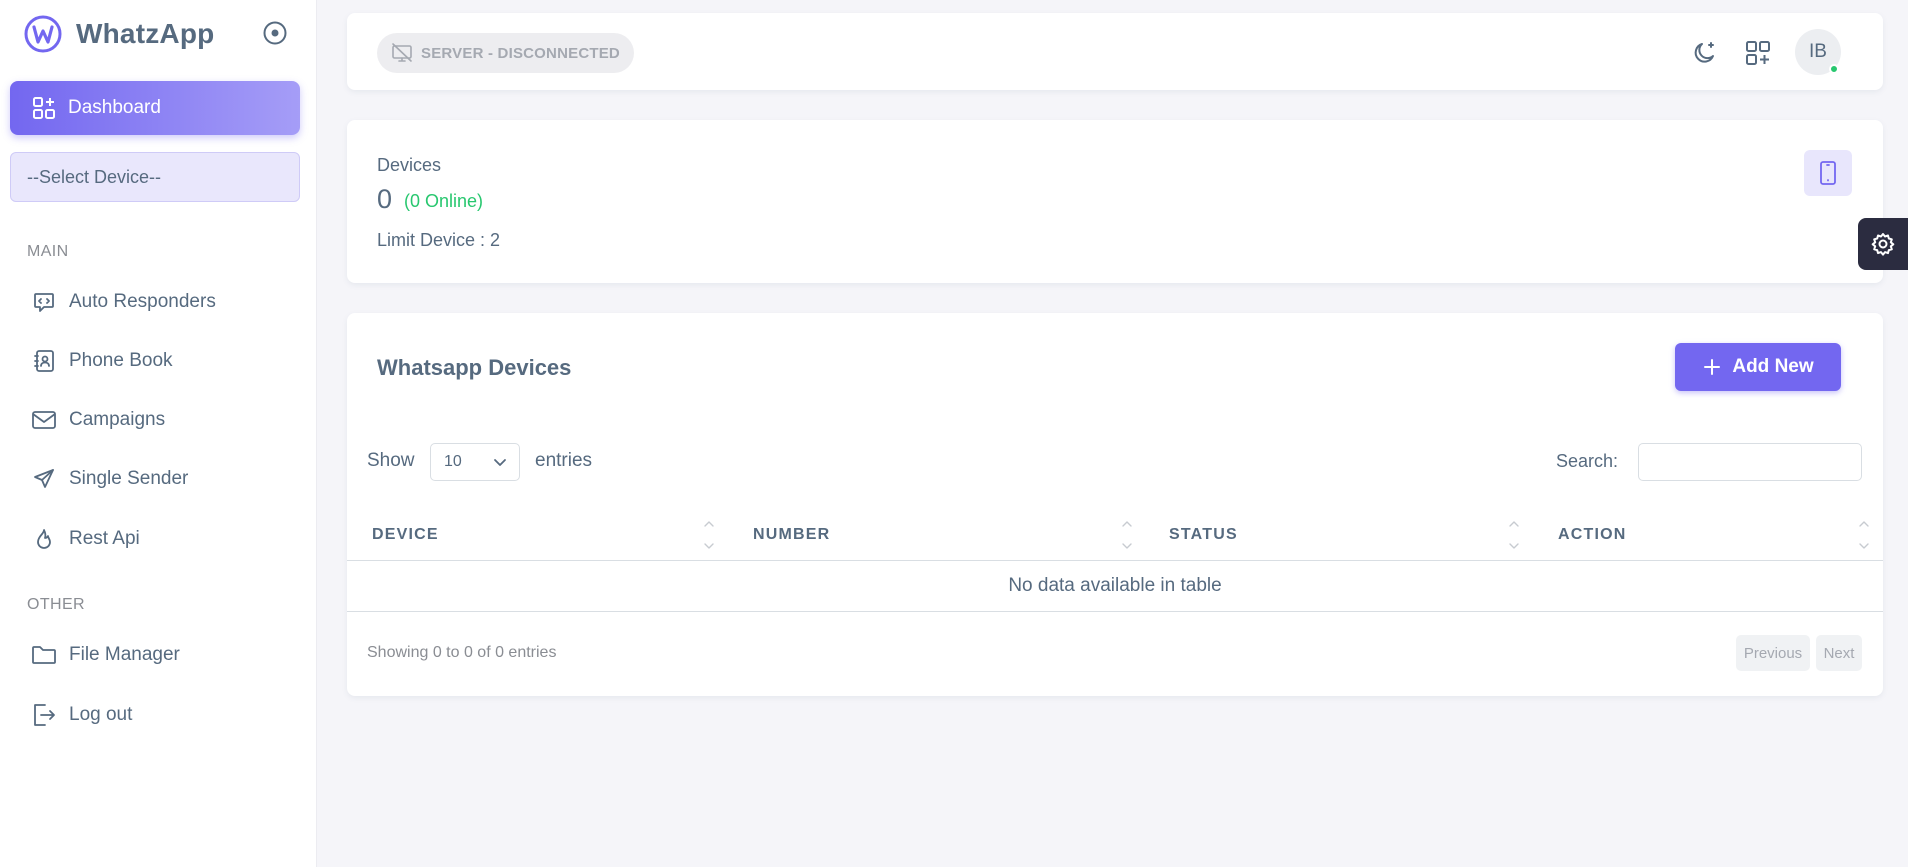  I want to click on avatar-initials: IB, so click(1818, 51).